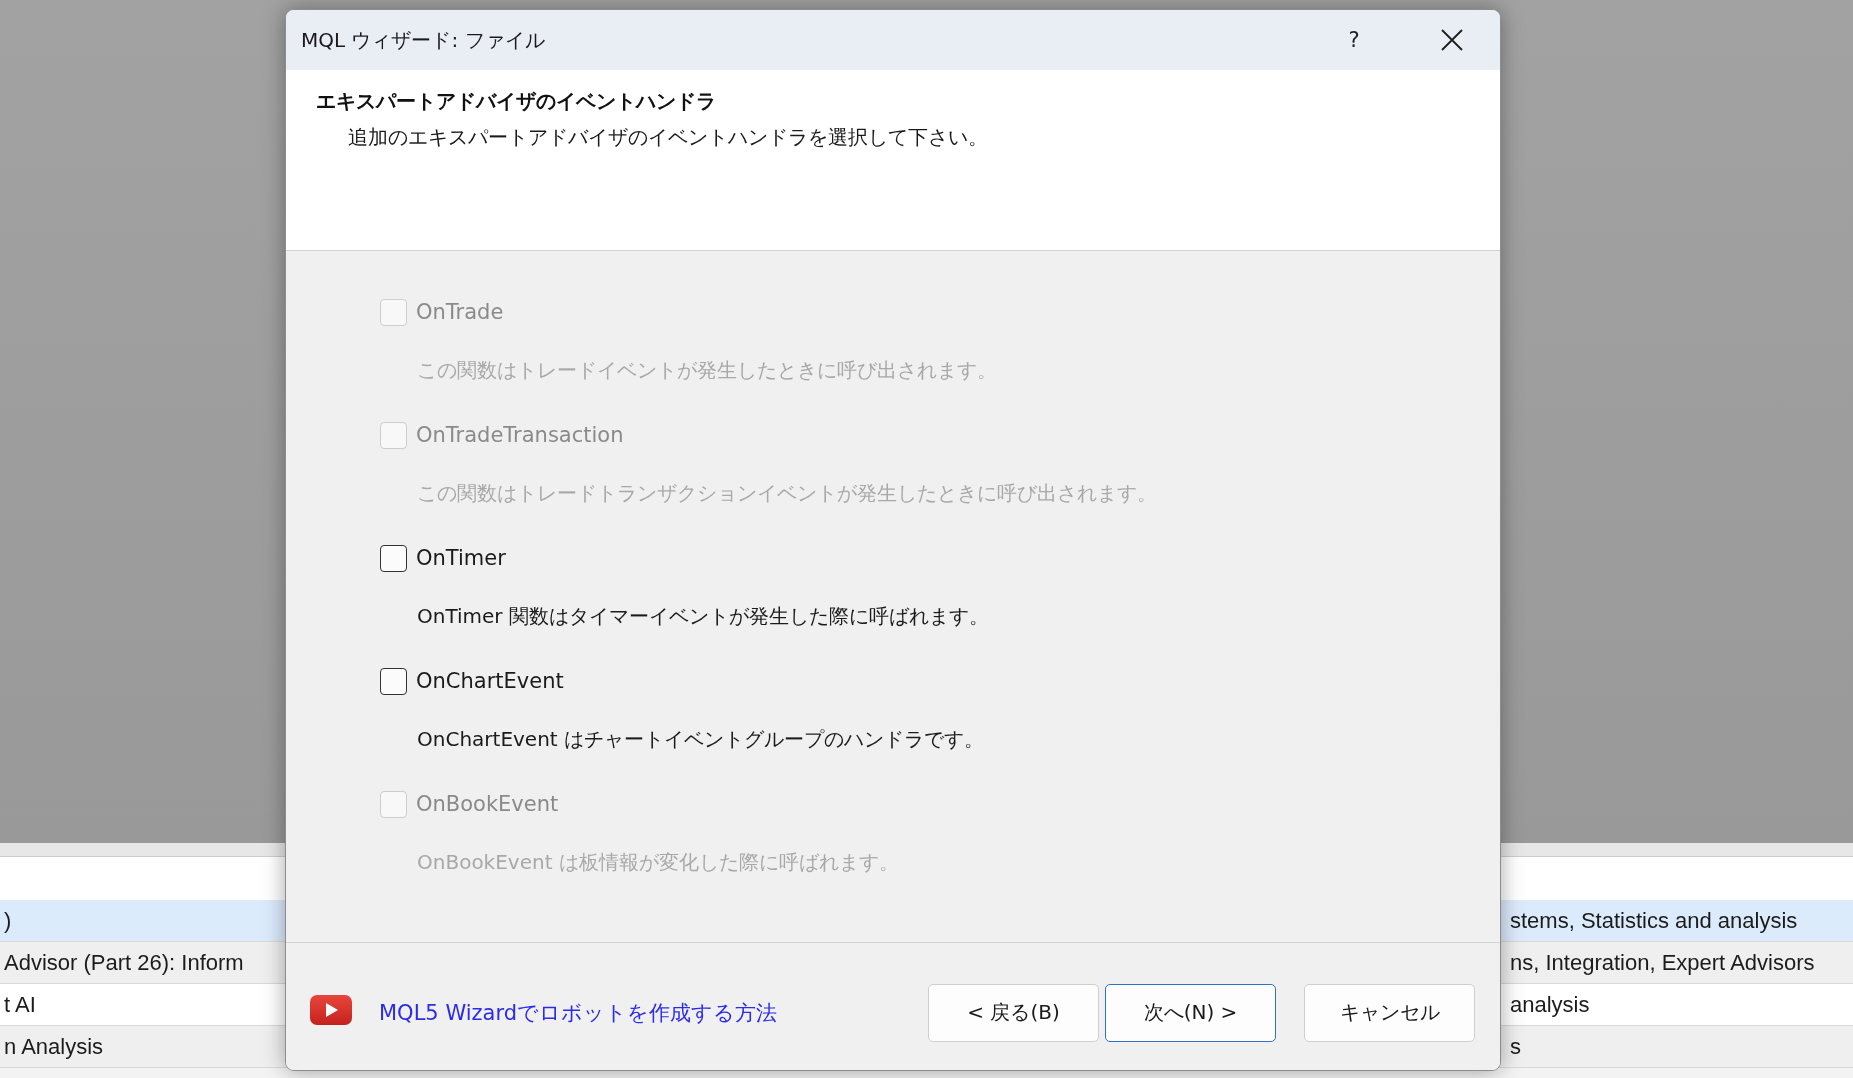 The width and height of the screenshot is (1853, 1078). I want to click on back-button: < 戻る(B), so click(1013, 1012).